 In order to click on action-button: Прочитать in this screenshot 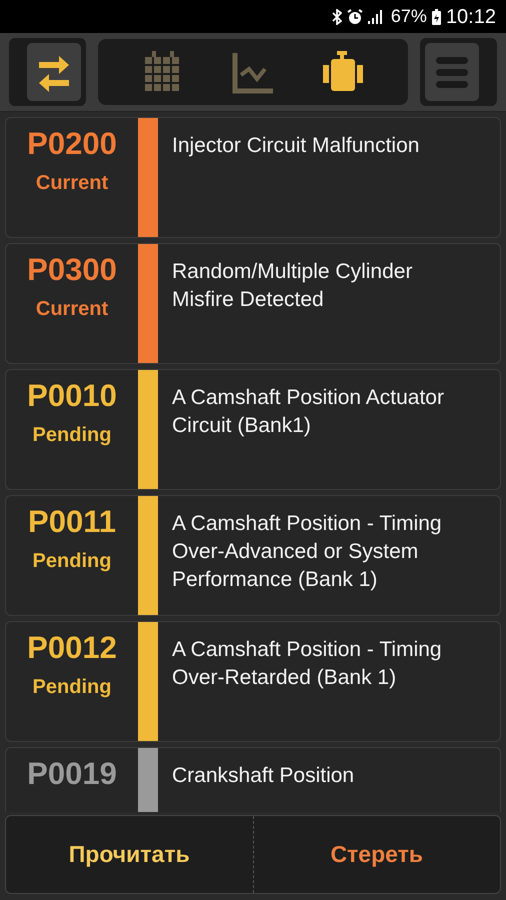, I will do `click(129, 854)`.